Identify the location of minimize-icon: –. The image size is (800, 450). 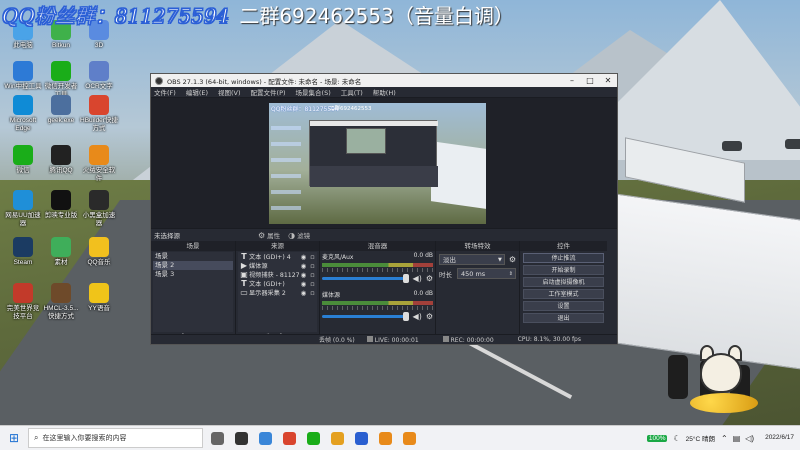
(572, 80).